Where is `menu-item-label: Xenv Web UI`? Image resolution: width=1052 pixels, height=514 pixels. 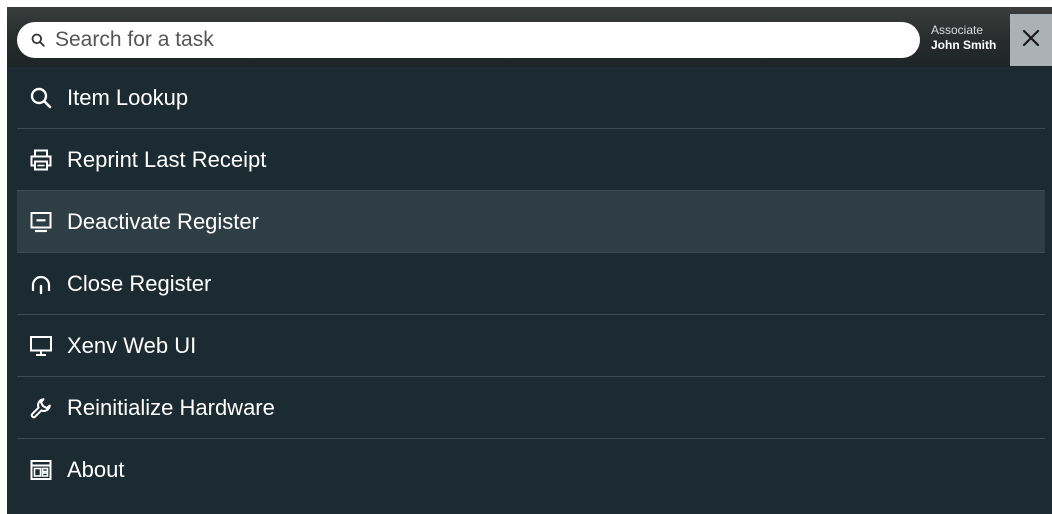
menu-item-label: Xenv Web UI is located at coordinates (132, 345).